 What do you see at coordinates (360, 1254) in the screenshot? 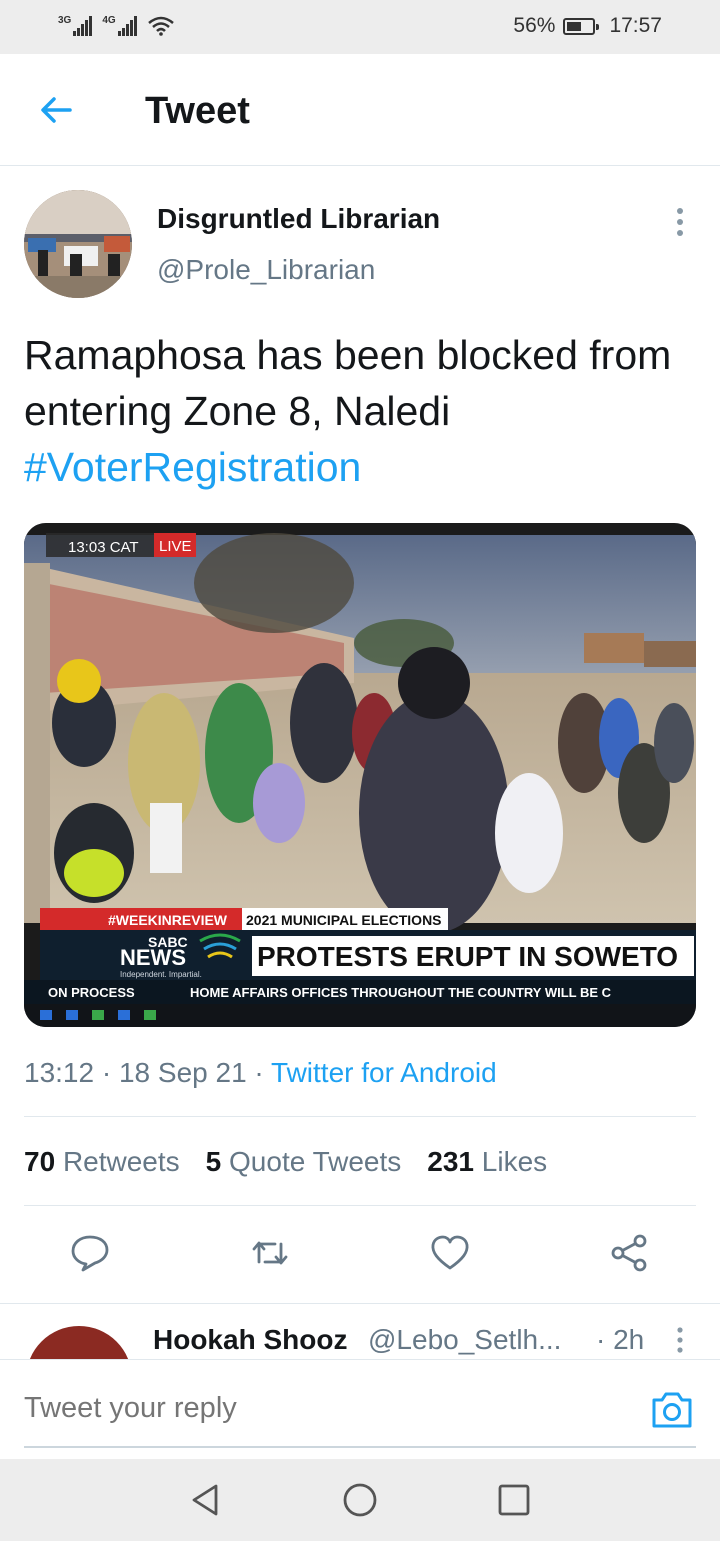
I see `tweet-actions` at bounding box center [360, 1254].